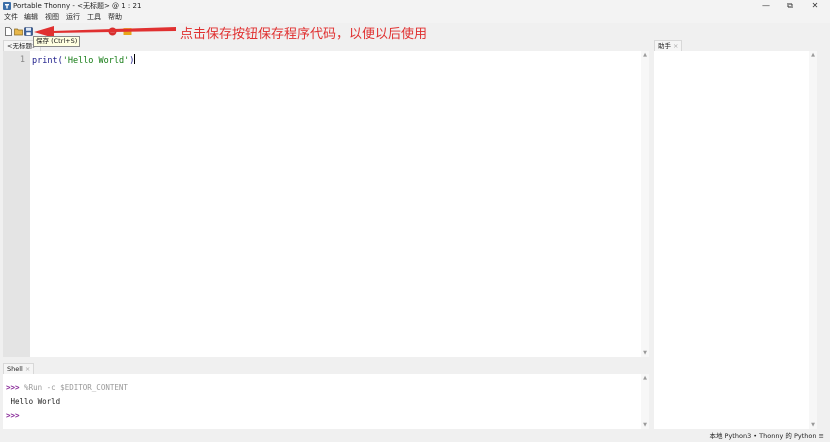 The height and width of the screenshot is (442, 830). What do you see at coordinates (645, 204) in the screenshot?
I see `editor-scrollbar: ▲ ▼` at bounding box center [645, 204].